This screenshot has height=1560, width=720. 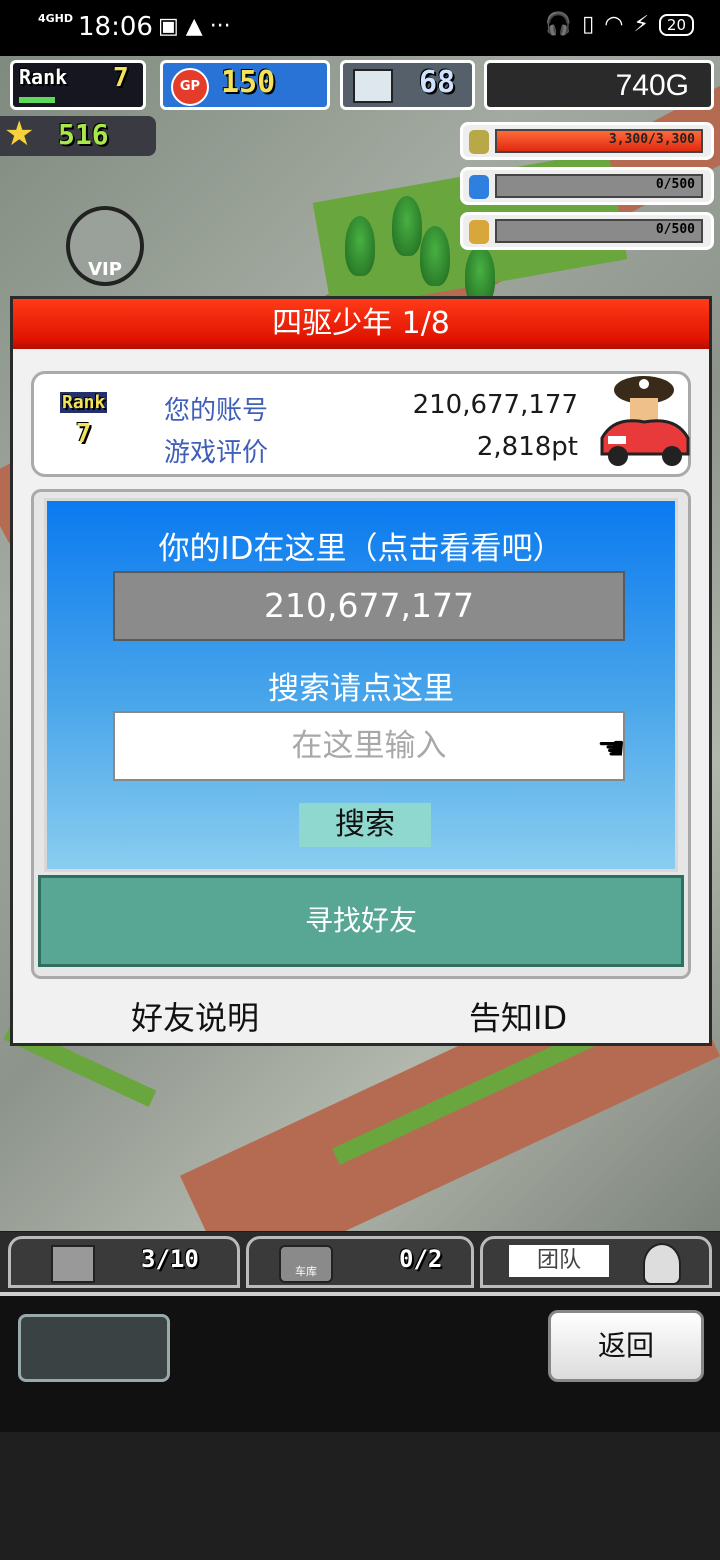 I want to click on pirate-car-avatar-icon, so click(x=645, y=421).